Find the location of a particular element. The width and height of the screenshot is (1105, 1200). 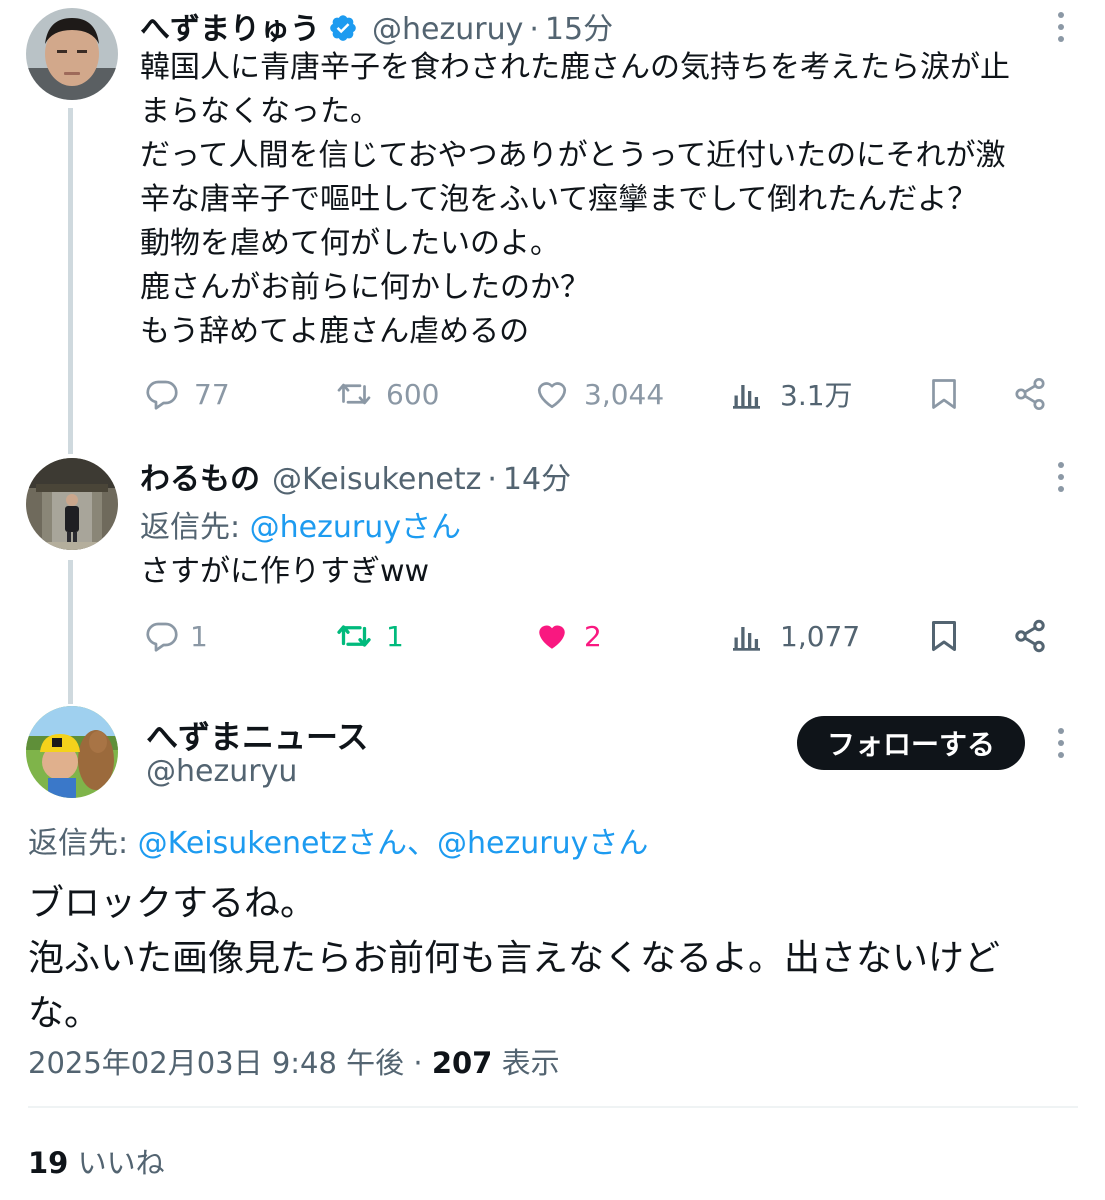

retweet-count: 600 is located at coordinates (413, 394).